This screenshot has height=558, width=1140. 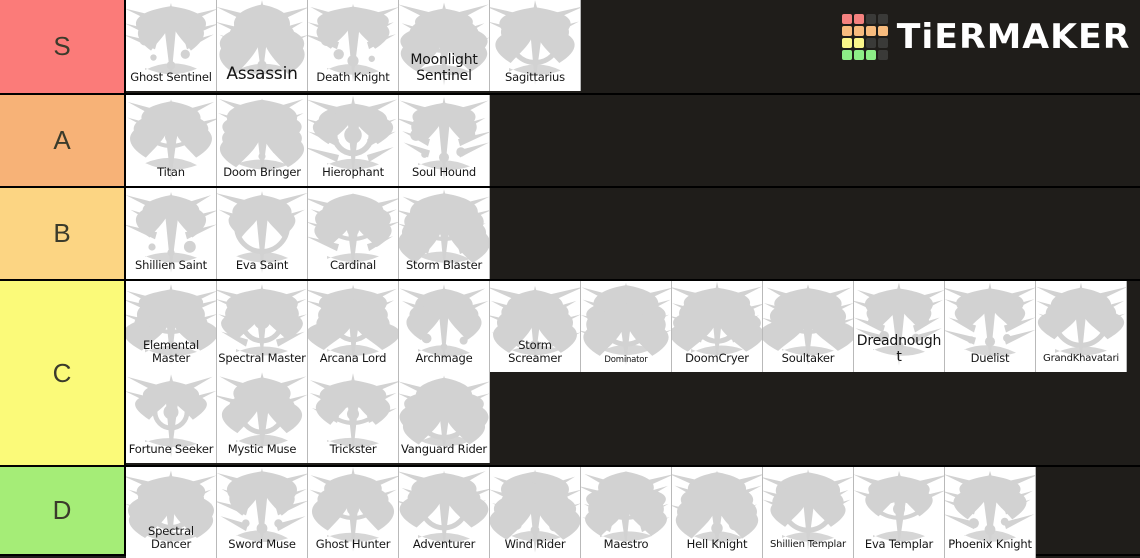 I want to click on tier-item-label: Trickster, so click(x=353, y=449).